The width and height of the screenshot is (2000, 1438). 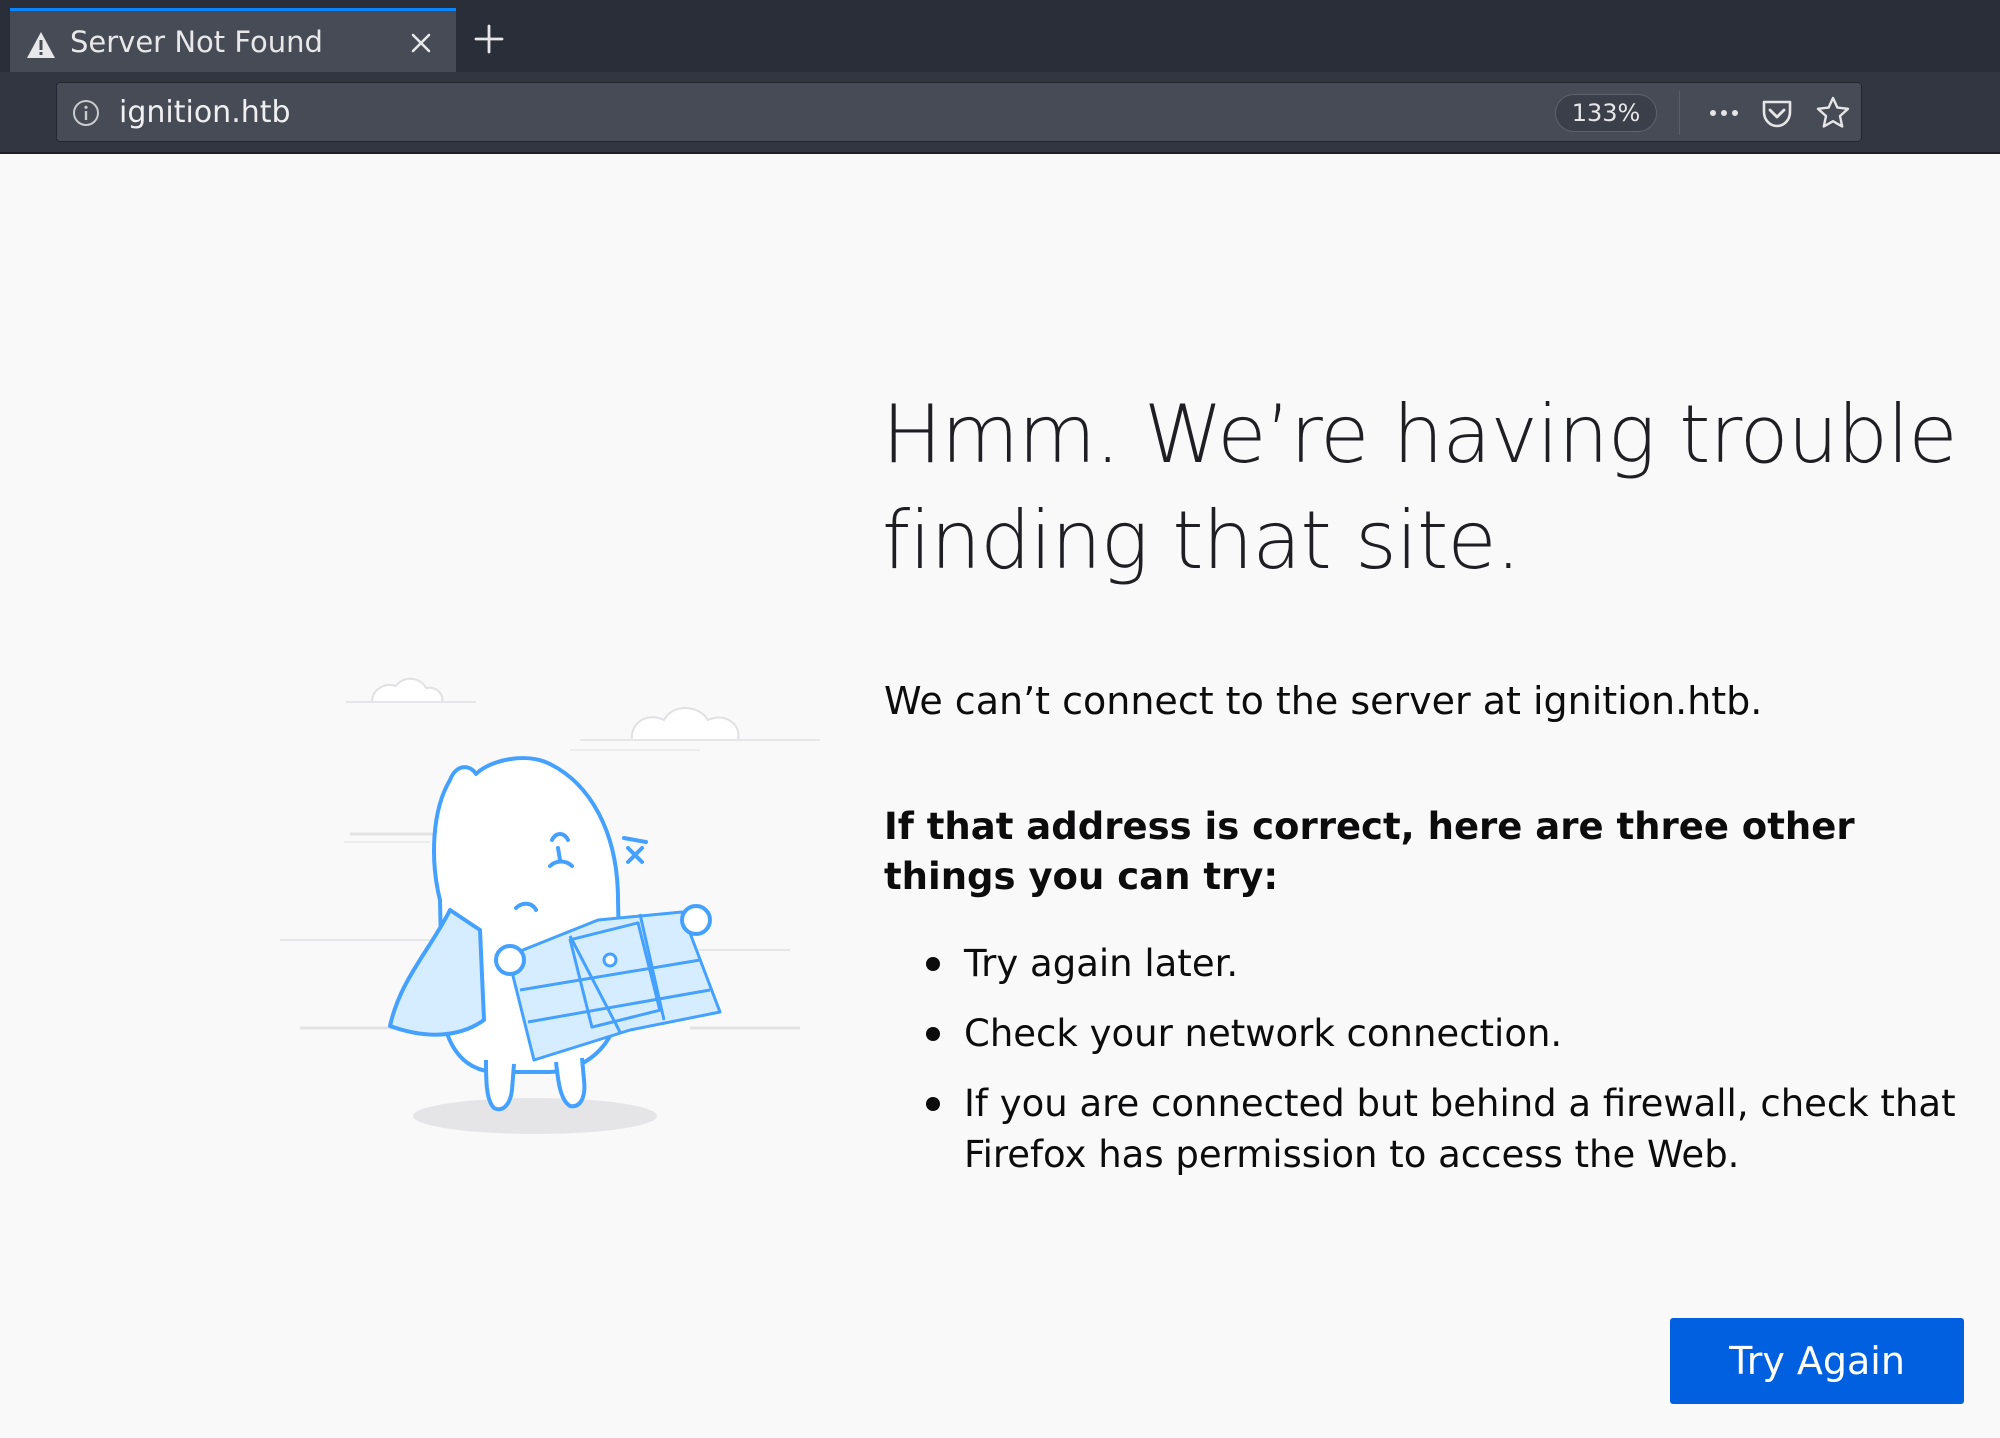 I want to click on url-bar-divider, so click(x=1679, y=113).